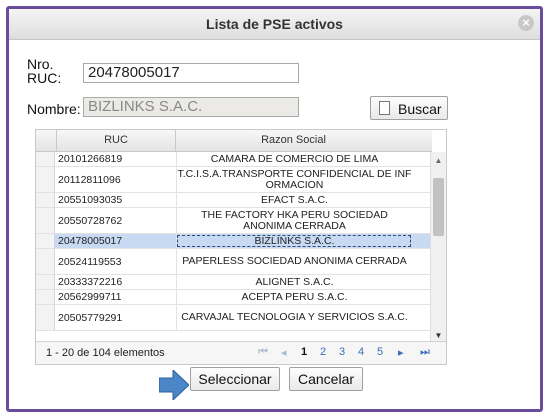 The height and width of the screenshot is (416, 547). Describe the element at coordinates (293, 140) in the screenshot. I see `header-razon-social: Razon Social` at that location.